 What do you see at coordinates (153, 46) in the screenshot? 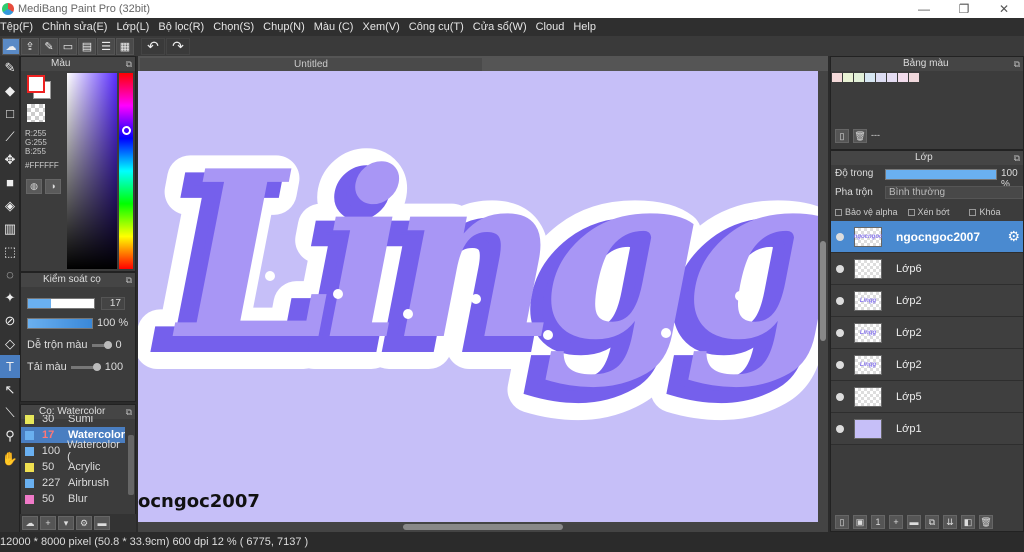
I see `undo-icon: ↶` at bounding box center [153, 46].